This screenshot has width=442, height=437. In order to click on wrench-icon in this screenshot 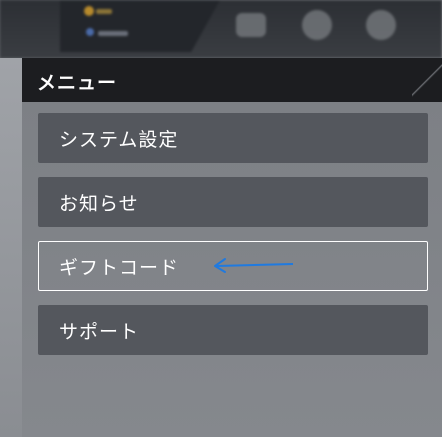, I will do `click(317, 25)`.